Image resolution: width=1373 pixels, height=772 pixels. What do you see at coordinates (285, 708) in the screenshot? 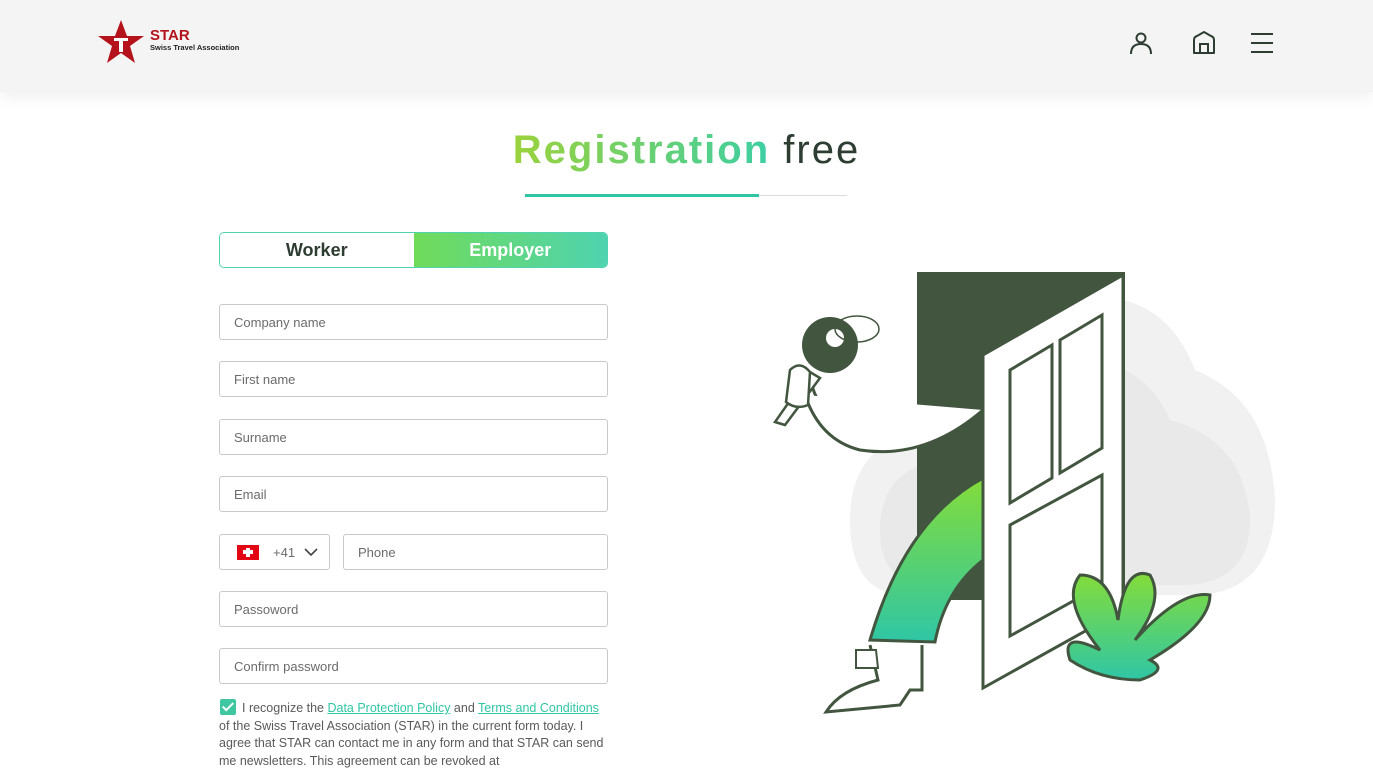
I see `consent-text-1: I recognize the` at bounding box center [285, 708].